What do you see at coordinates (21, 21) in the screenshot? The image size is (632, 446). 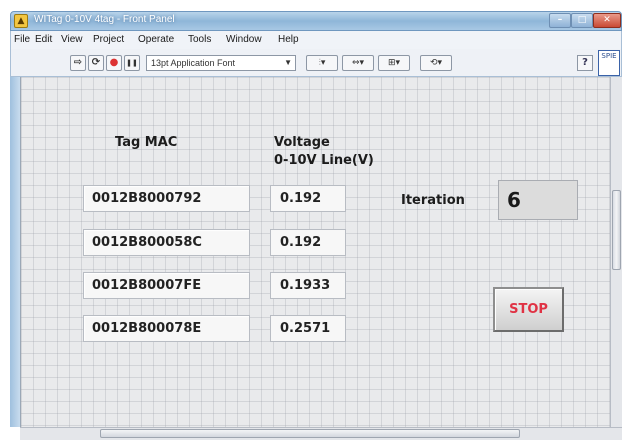 I see `labview-vi-icon: ▲` at bounding box center [21, 21].